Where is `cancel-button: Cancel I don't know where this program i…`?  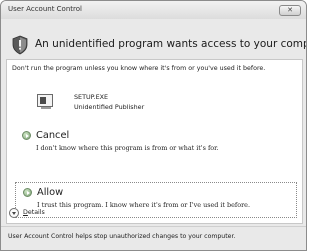 cancel-button: Cancel I don't know where this program i… is located at coordinates (156, 144).